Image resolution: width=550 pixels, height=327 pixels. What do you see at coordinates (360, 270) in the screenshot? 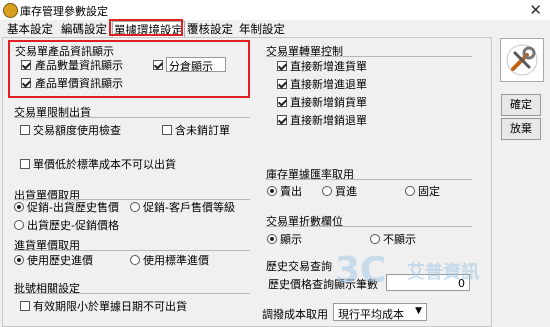
I see `watermark-mark: 3C` at bounding box center [360, 270].